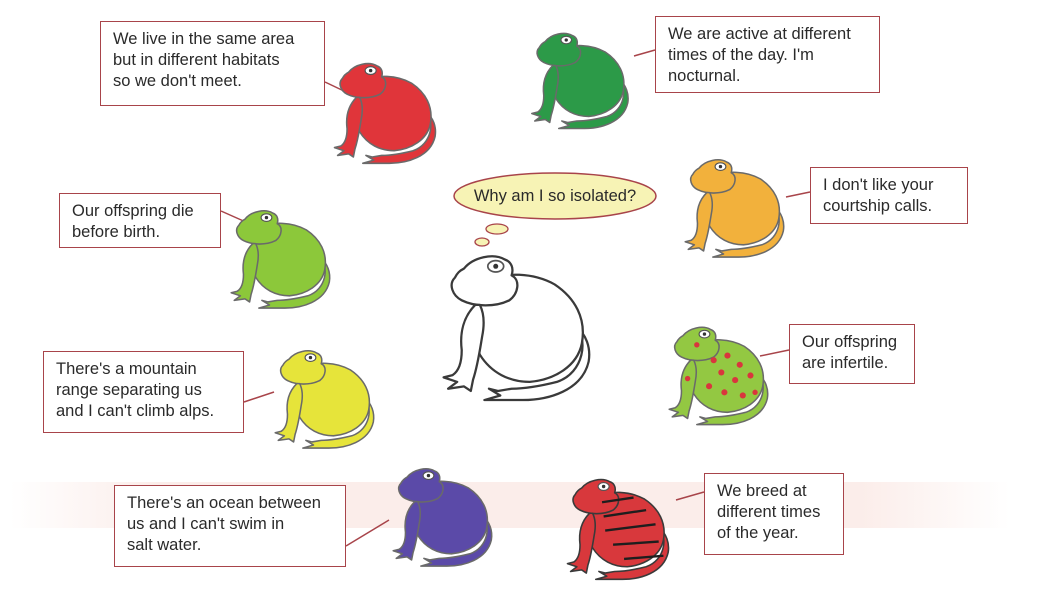 The image size is (1052, 597). I want to click on thought-bubble-text: Why am I so isolated?, so click(555, 196).